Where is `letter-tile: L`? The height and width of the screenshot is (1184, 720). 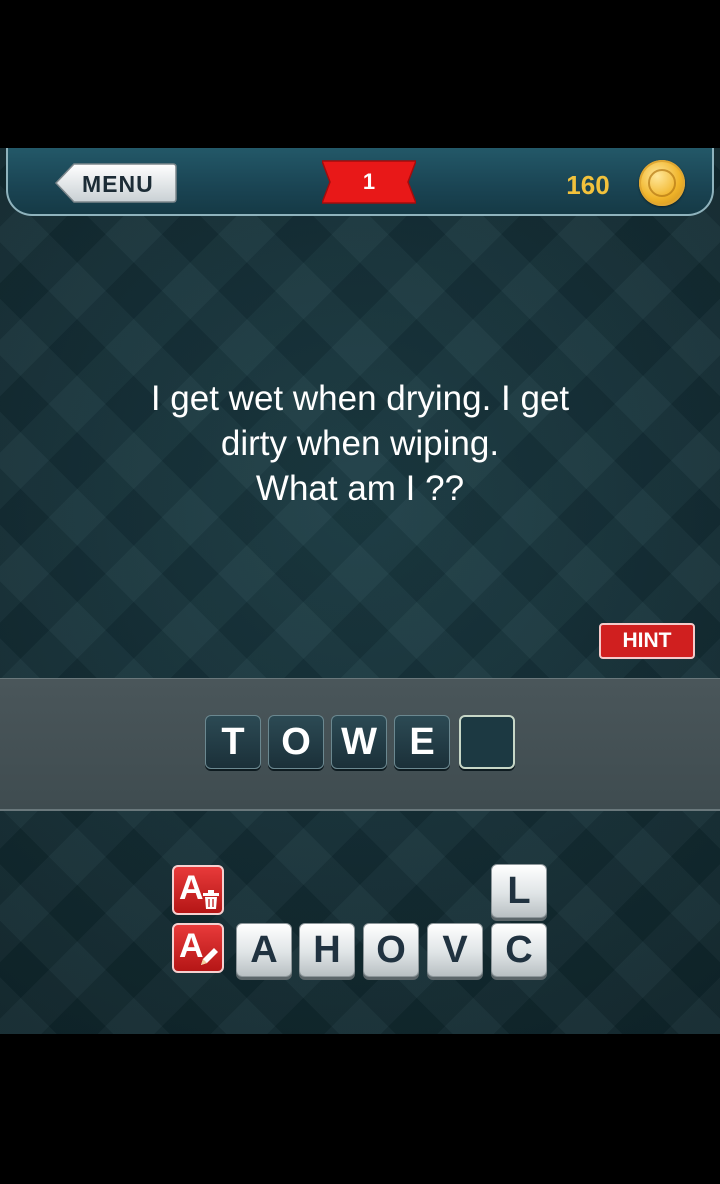
letter-tile: L is located at coordinates (519, 891).